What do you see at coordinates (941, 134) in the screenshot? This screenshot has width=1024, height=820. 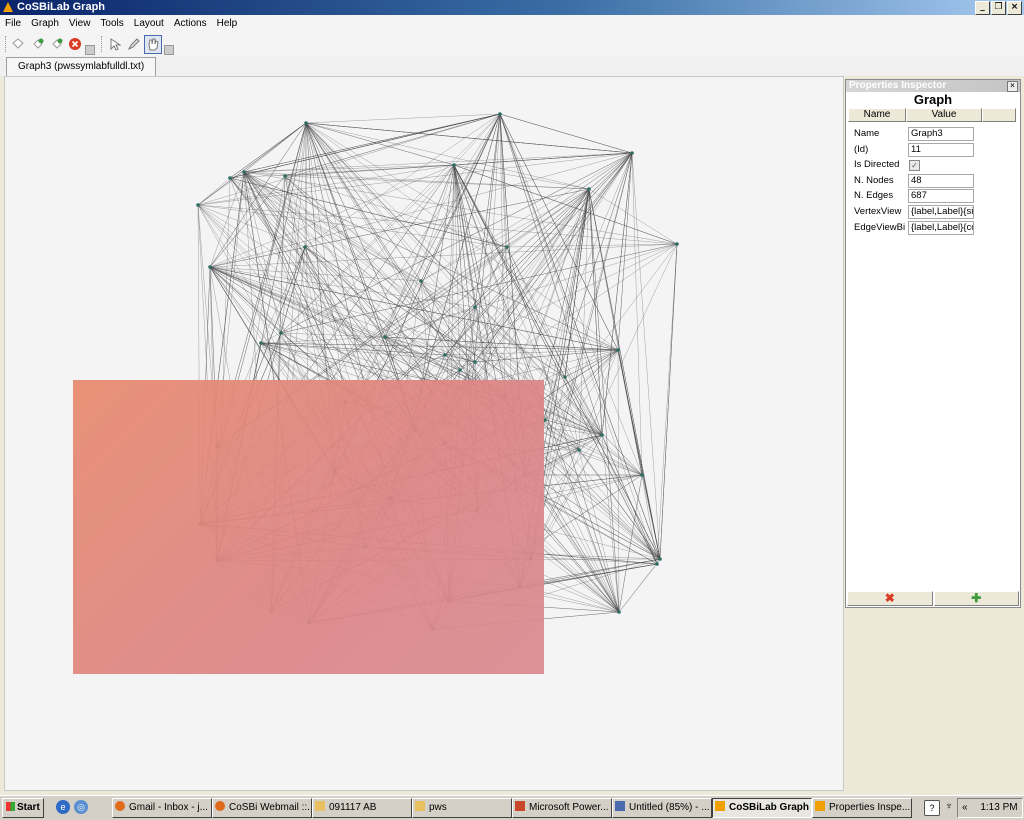 I see `property-value-name: Graph3` at bounding box center [941, 134].